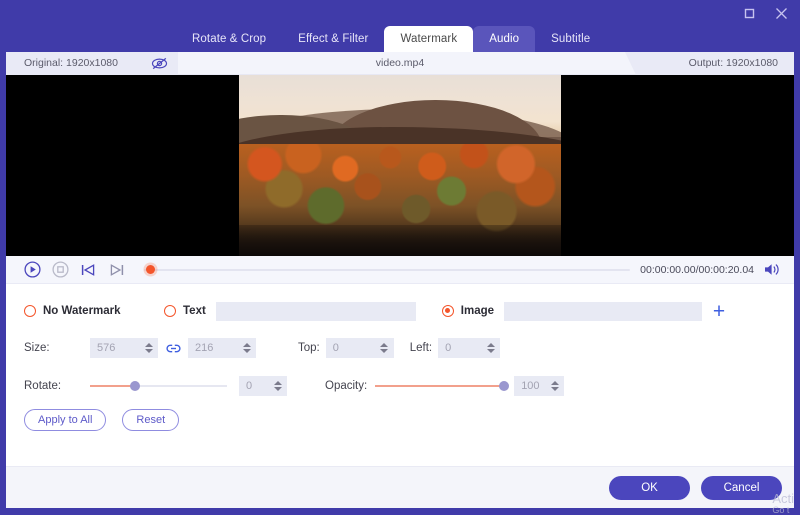  I want to click on size-position-row: Size: 576 216 Top: 0 Left: 0, so click(400, 348).